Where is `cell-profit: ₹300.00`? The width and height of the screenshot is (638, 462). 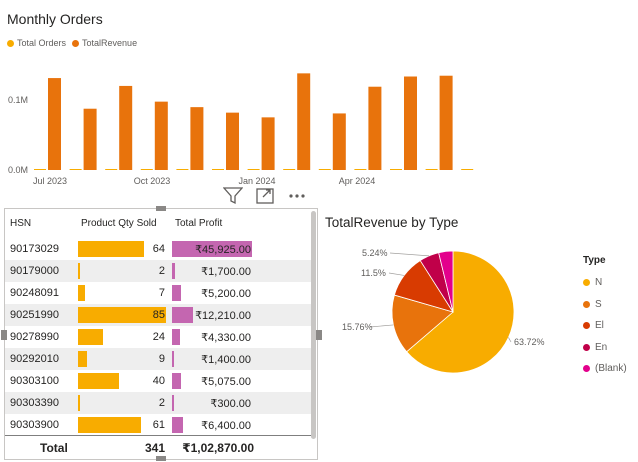 cell-profit: ₹300.00 is located at coordinates (213, 403).